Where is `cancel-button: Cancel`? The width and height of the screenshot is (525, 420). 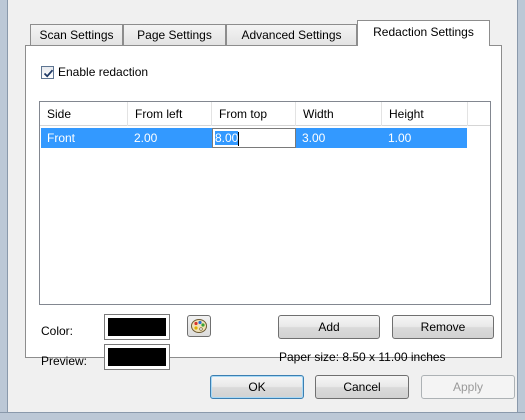 cancel-button: Cancel is located at coordinates (362, 387).